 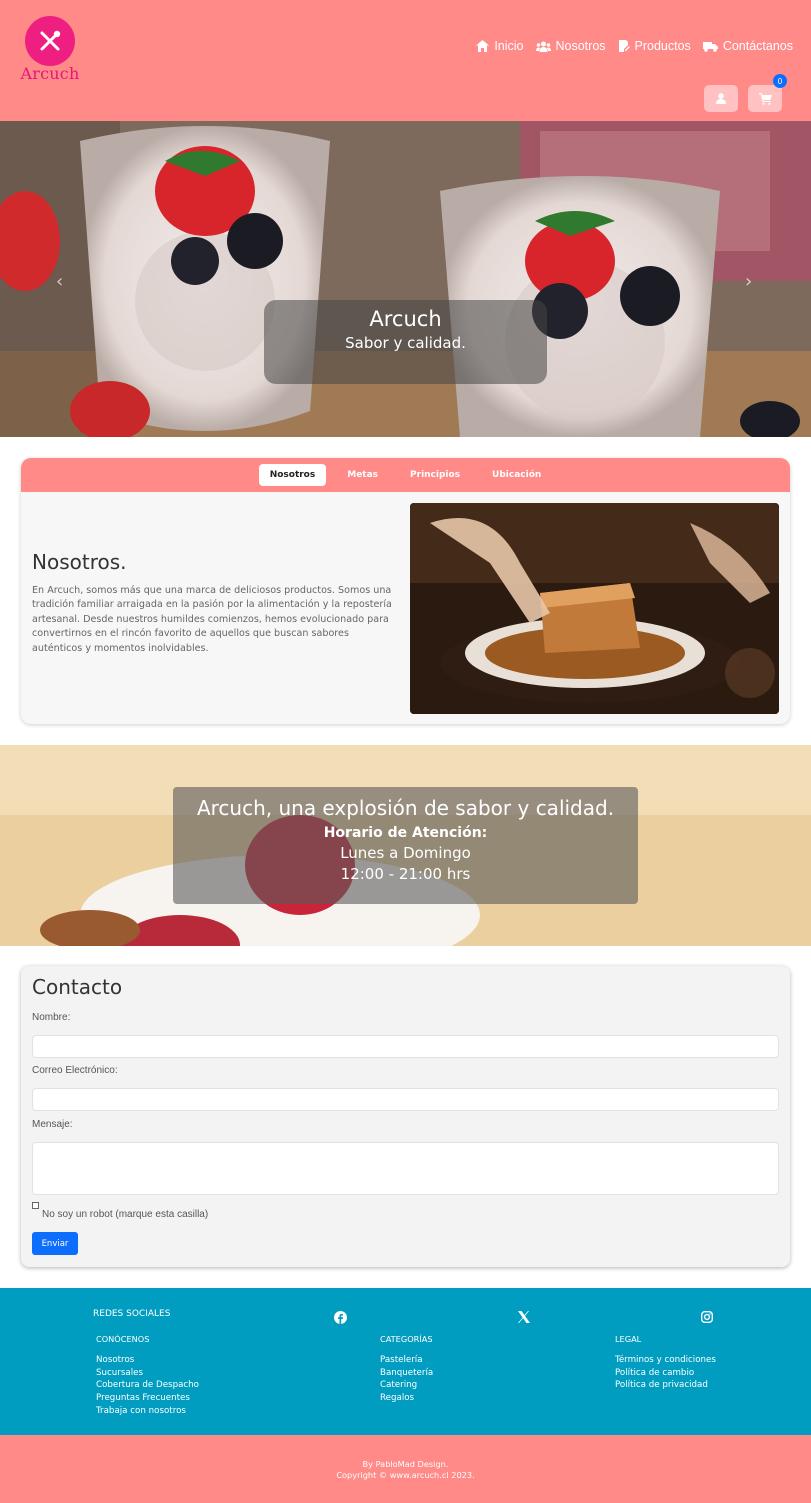 I want to click on message-field, so click(x=405, y=1168).